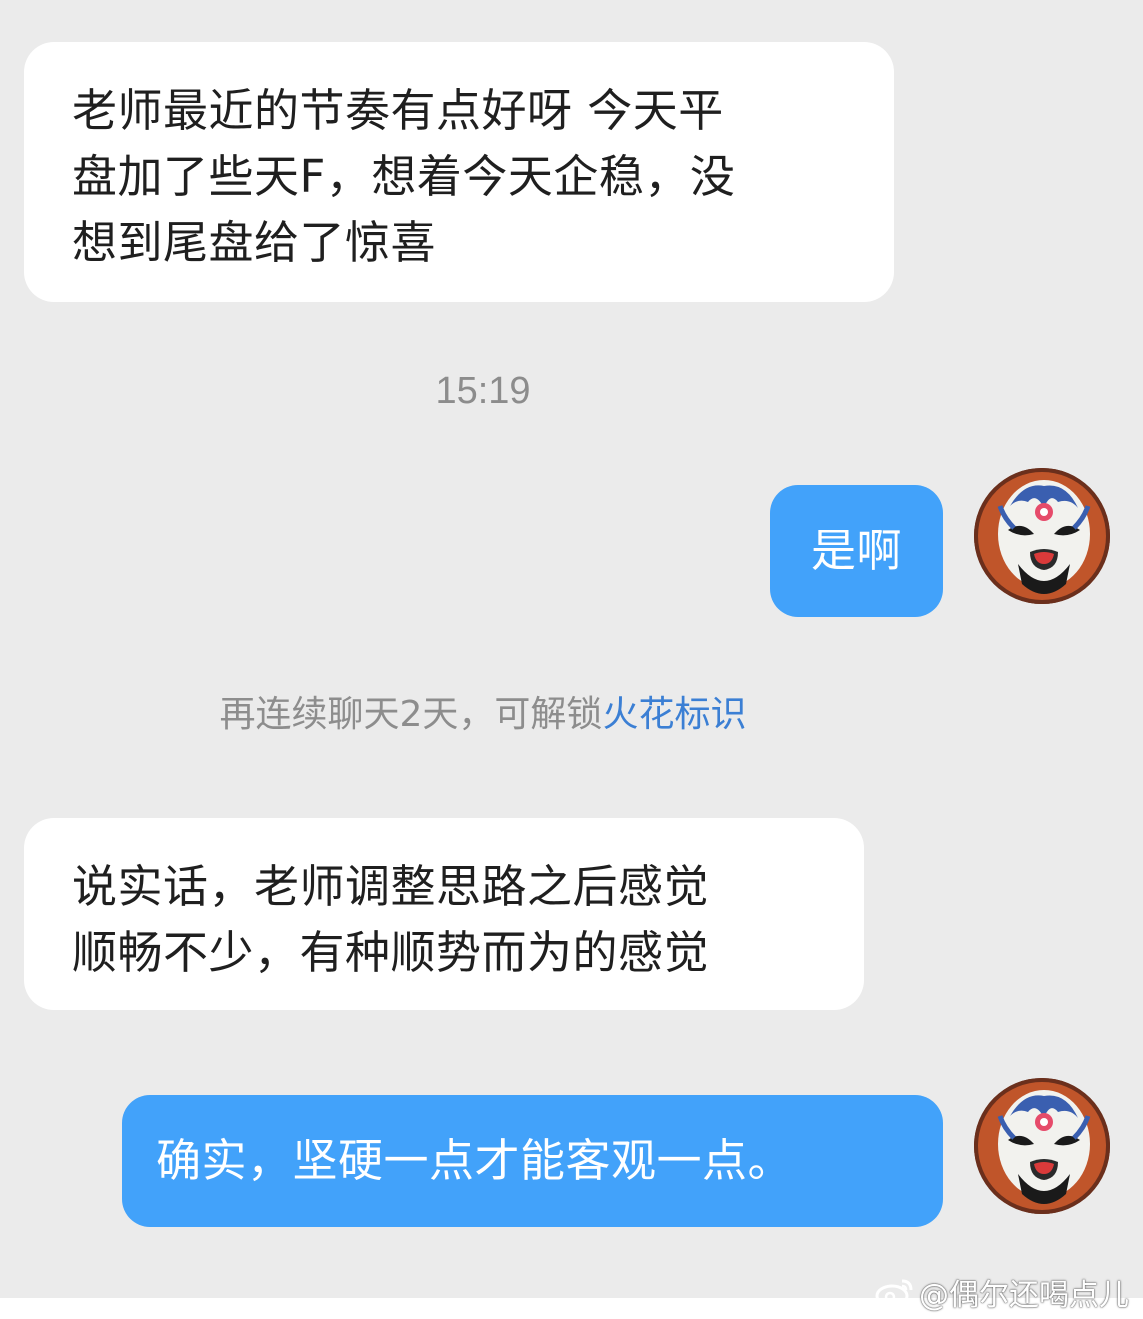 The height and width of the screenshot is (1319, 1143). What do you see at coordinates (404, 176) in the screenshot?
I see `message-text-line: 盘加了些天F，想着今天企稳，没` at bounding box center [404, 176].